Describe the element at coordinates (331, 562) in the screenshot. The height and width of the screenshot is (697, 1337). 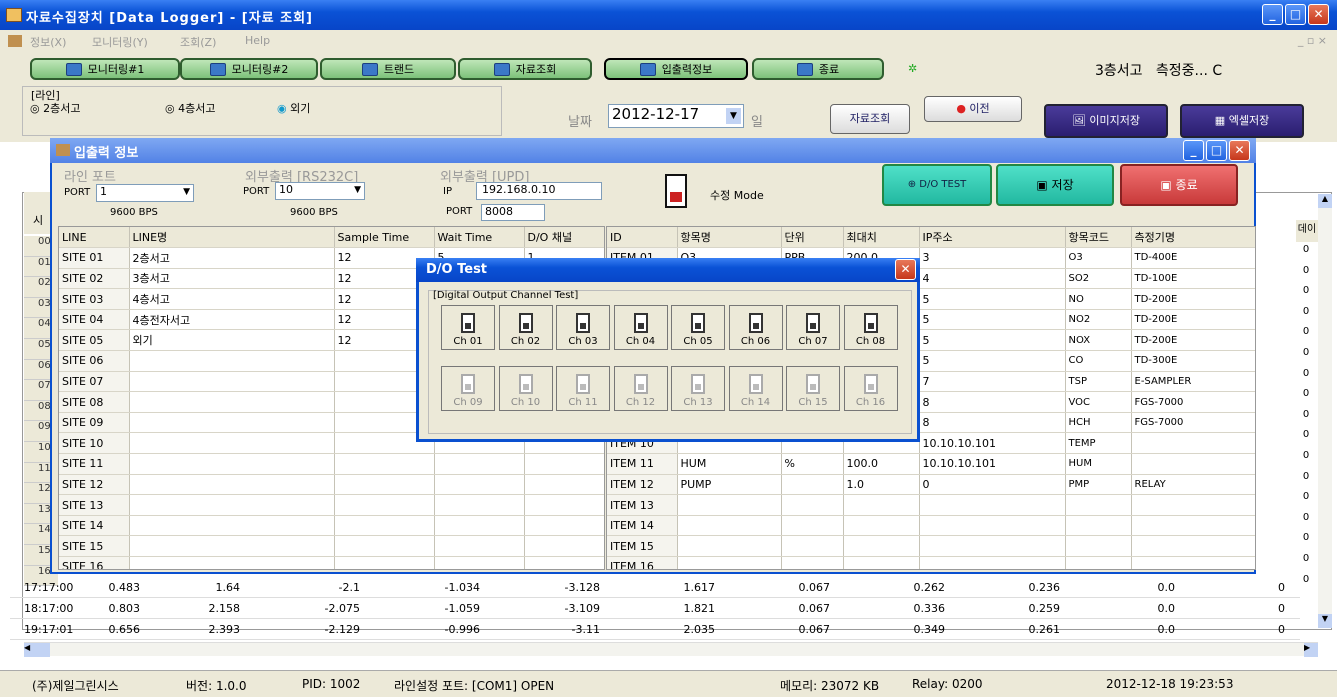
I see `table-row: SITE 16` at that location.